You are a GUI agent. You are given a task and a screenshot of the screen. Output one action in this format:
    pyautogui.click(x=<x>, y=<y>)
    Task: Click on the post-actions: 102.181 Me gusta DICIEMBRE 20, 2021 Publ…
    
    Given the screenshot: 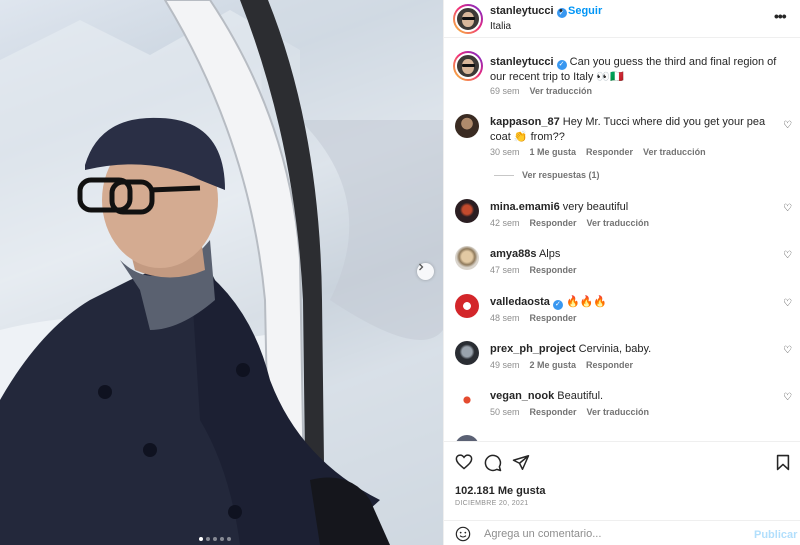 What is the action you would take?
    pyautogui.click(x=622, y=493)
    